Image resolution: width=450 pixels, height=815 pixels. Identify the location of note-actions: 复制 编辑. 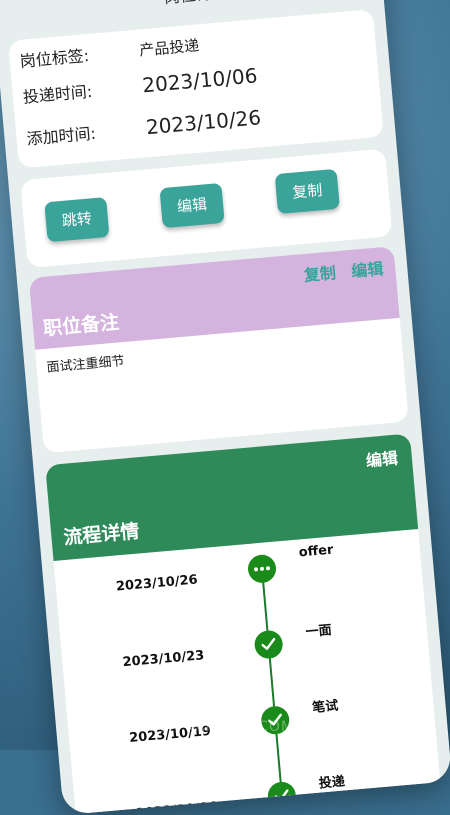
(338, 271).